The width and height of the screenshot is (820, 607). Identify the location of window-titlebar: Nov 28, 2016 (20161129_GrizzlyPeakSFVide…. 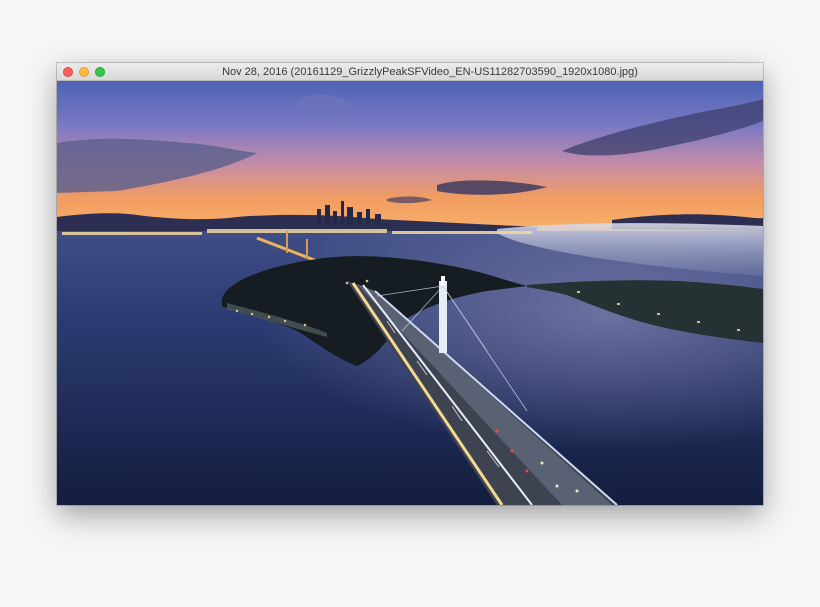
(410, 72).